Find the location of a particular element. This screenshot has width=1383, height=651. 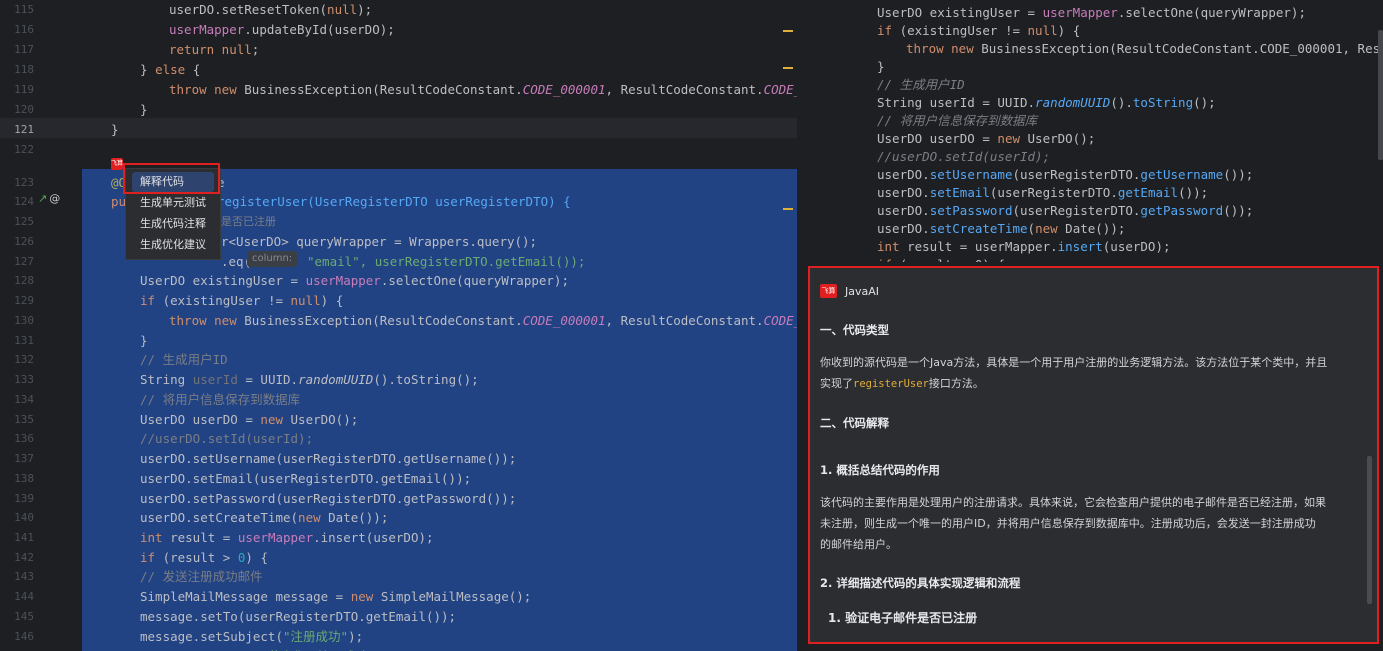

line-number: 126 is located at coordinates (24, 241).